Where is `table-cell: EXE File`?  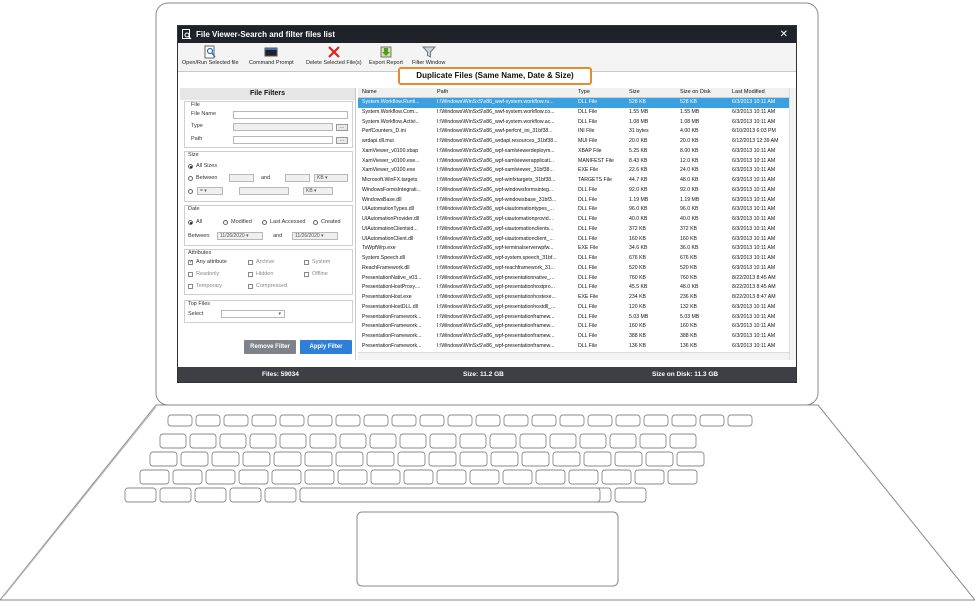
table-cell: EXE File is located at coordinates (588, 170).